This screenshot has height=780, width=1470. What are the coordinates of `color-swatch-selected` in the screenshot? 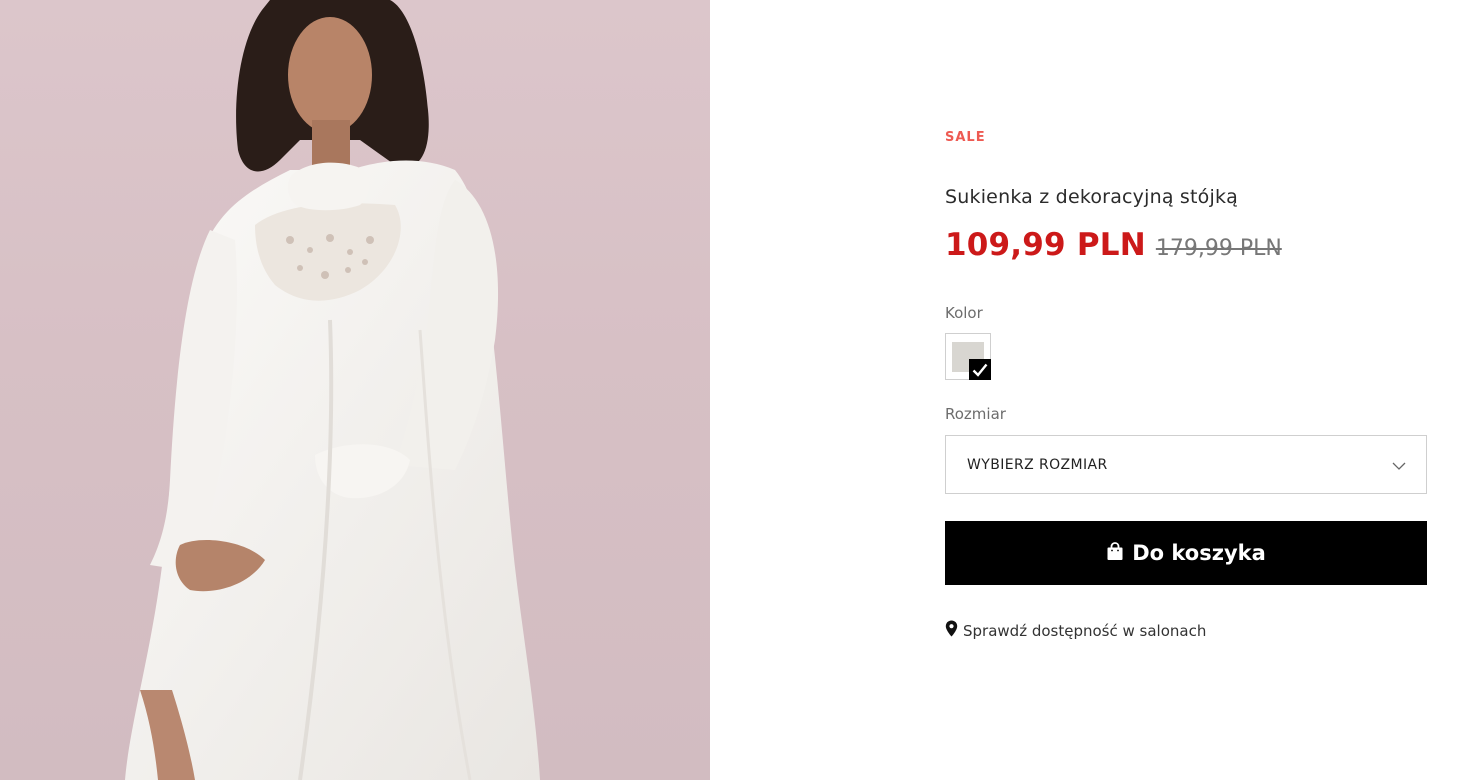 It's located at (968, 356).